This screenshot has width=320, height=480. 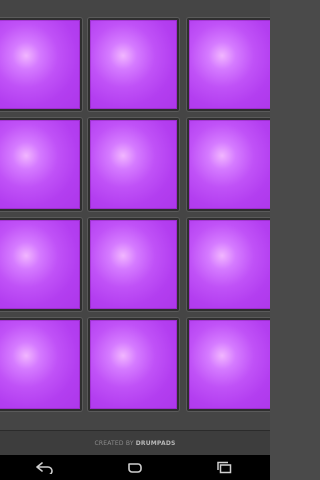 I want to click on home-icon, so click(x=135, y=467).